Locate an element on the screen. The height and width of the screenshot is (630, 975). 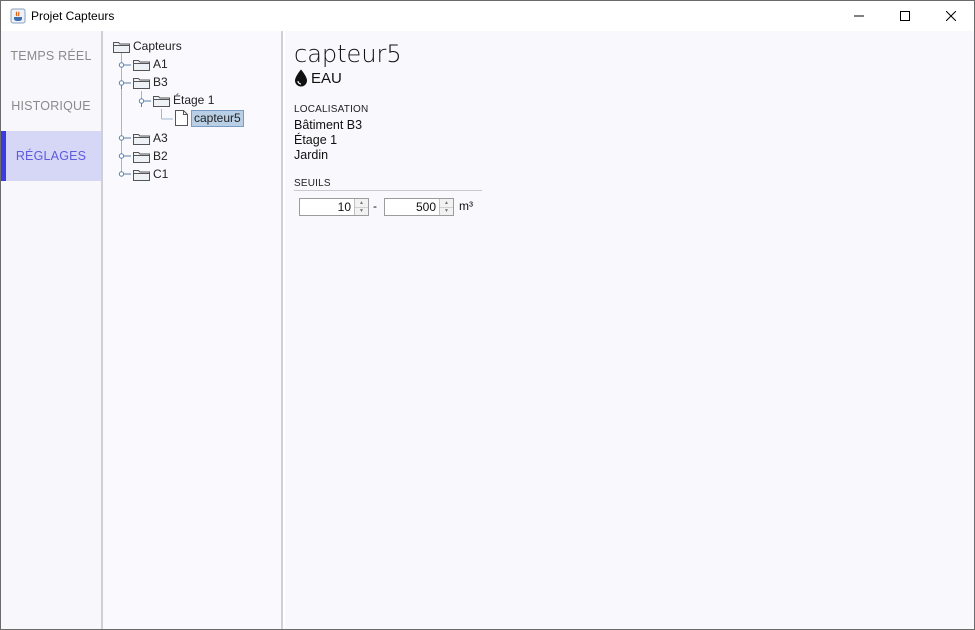
tree-node-c1: C1 is located at coordinates (150, 174).